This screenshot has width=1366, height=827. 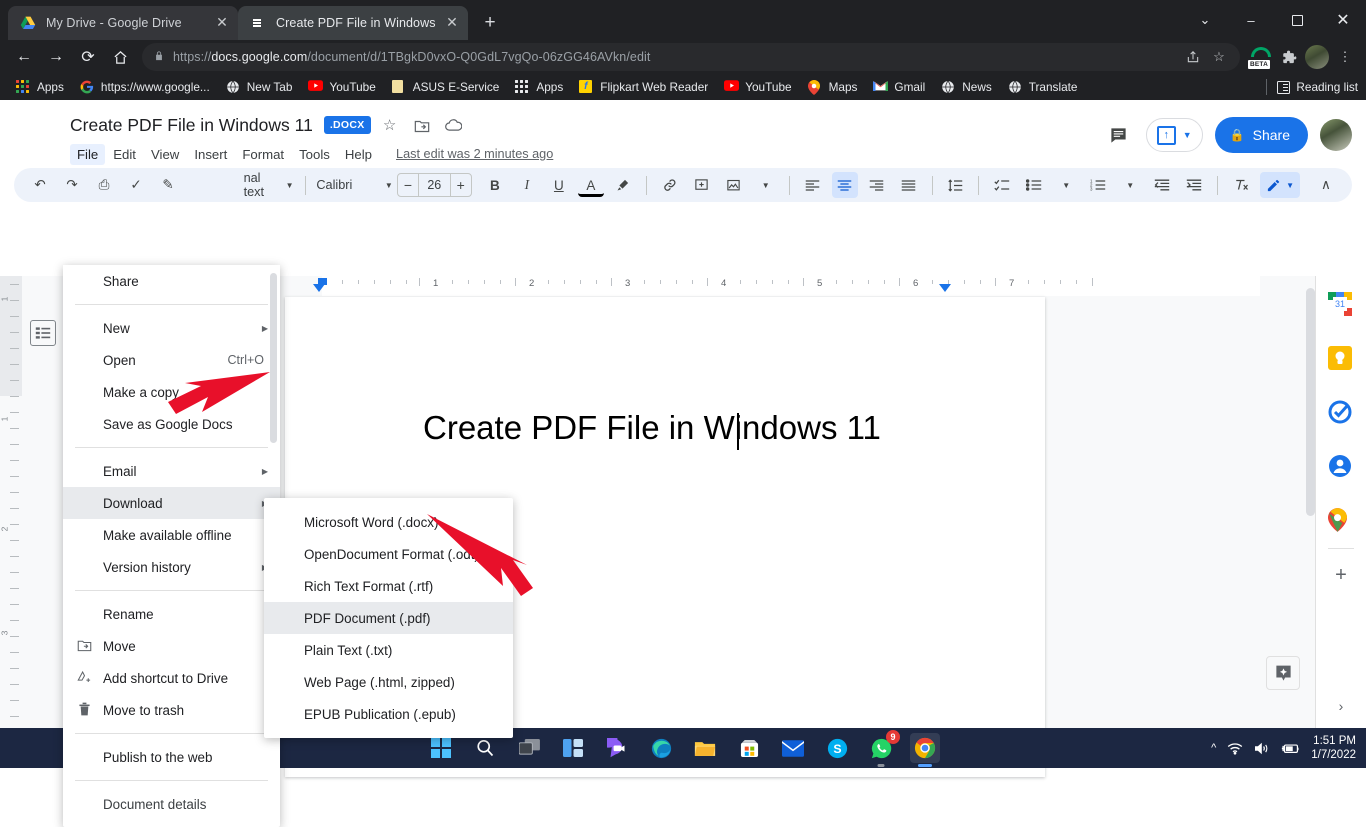 What do you see at coordinates (24, 57) in the screenshot?
I see `back-icon: ←` at bounding box center [24, 57].